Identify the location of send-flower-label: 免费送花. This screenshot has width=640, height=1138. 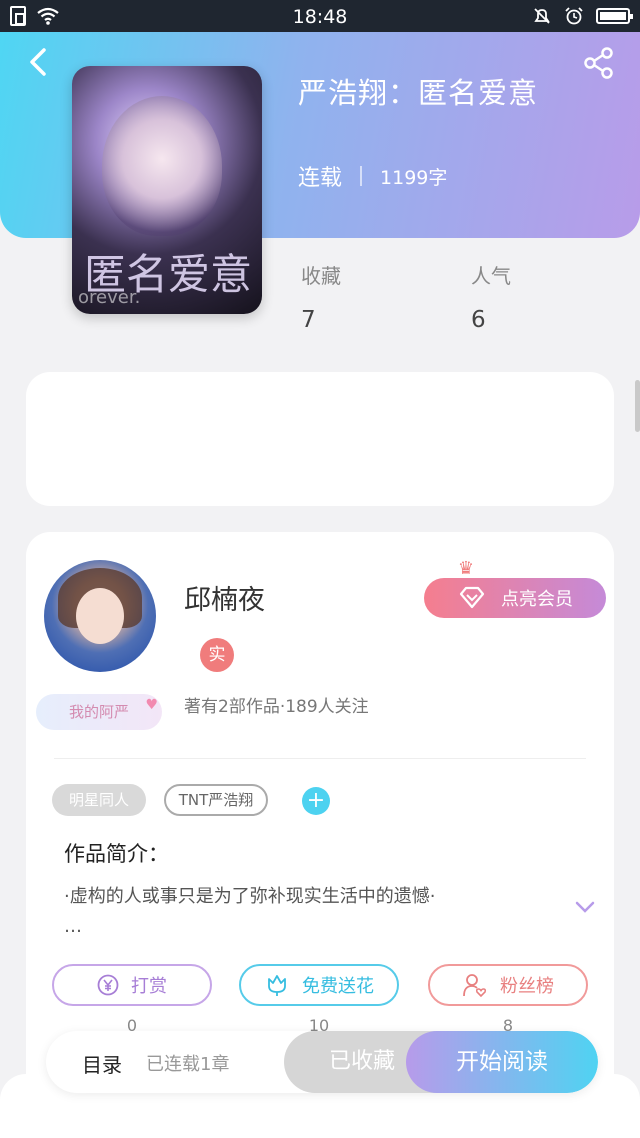
(338, 986).